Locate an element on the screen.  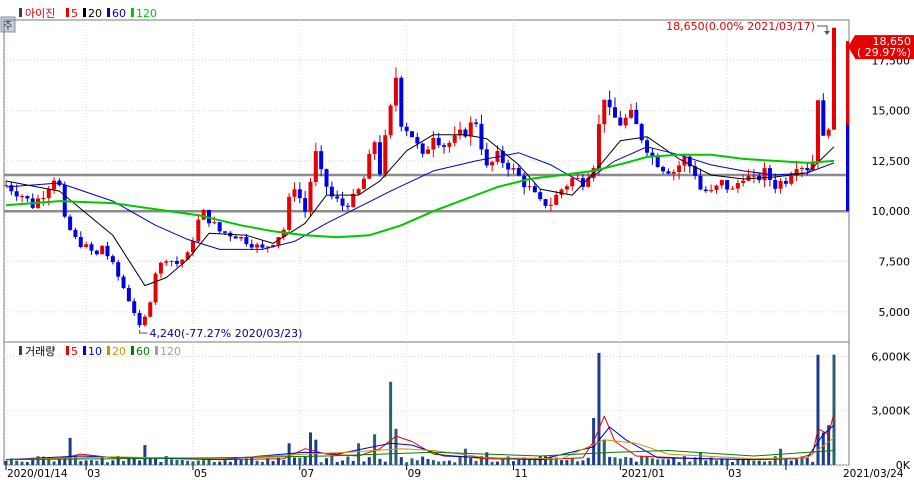
current-range-bar-up is located at coordinates (847, 90).